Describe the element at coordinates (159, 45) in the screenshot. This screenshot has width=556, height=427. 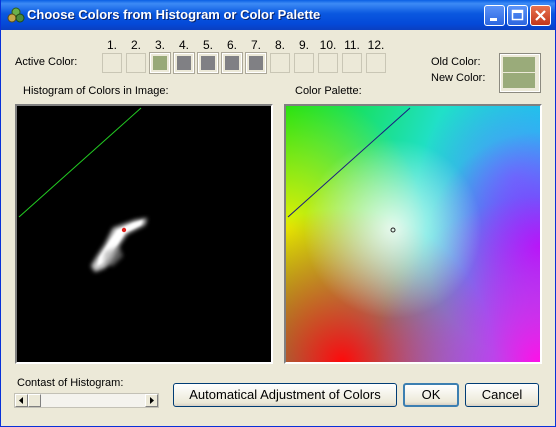
I see `slot-number-3: 3.` at that location.